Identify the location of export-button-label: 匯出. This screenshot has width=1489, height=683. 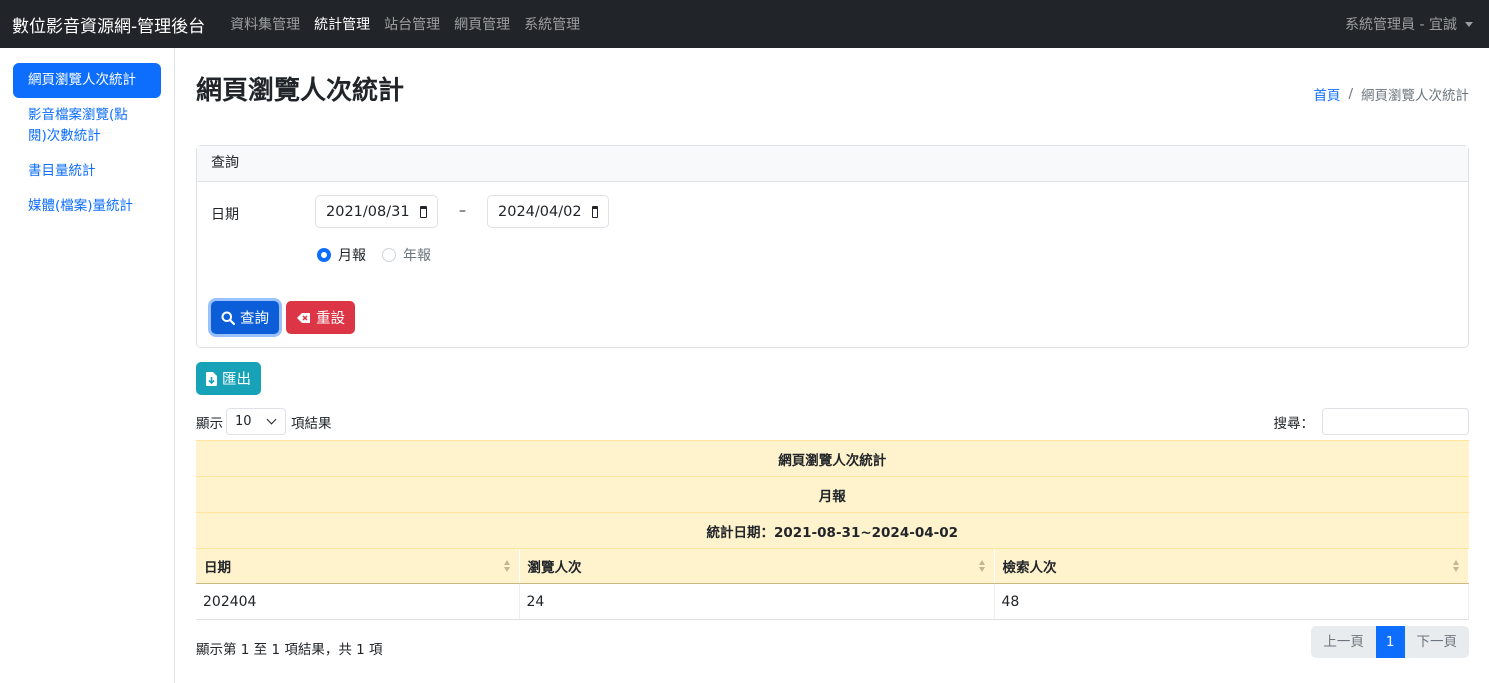
(236, 380).